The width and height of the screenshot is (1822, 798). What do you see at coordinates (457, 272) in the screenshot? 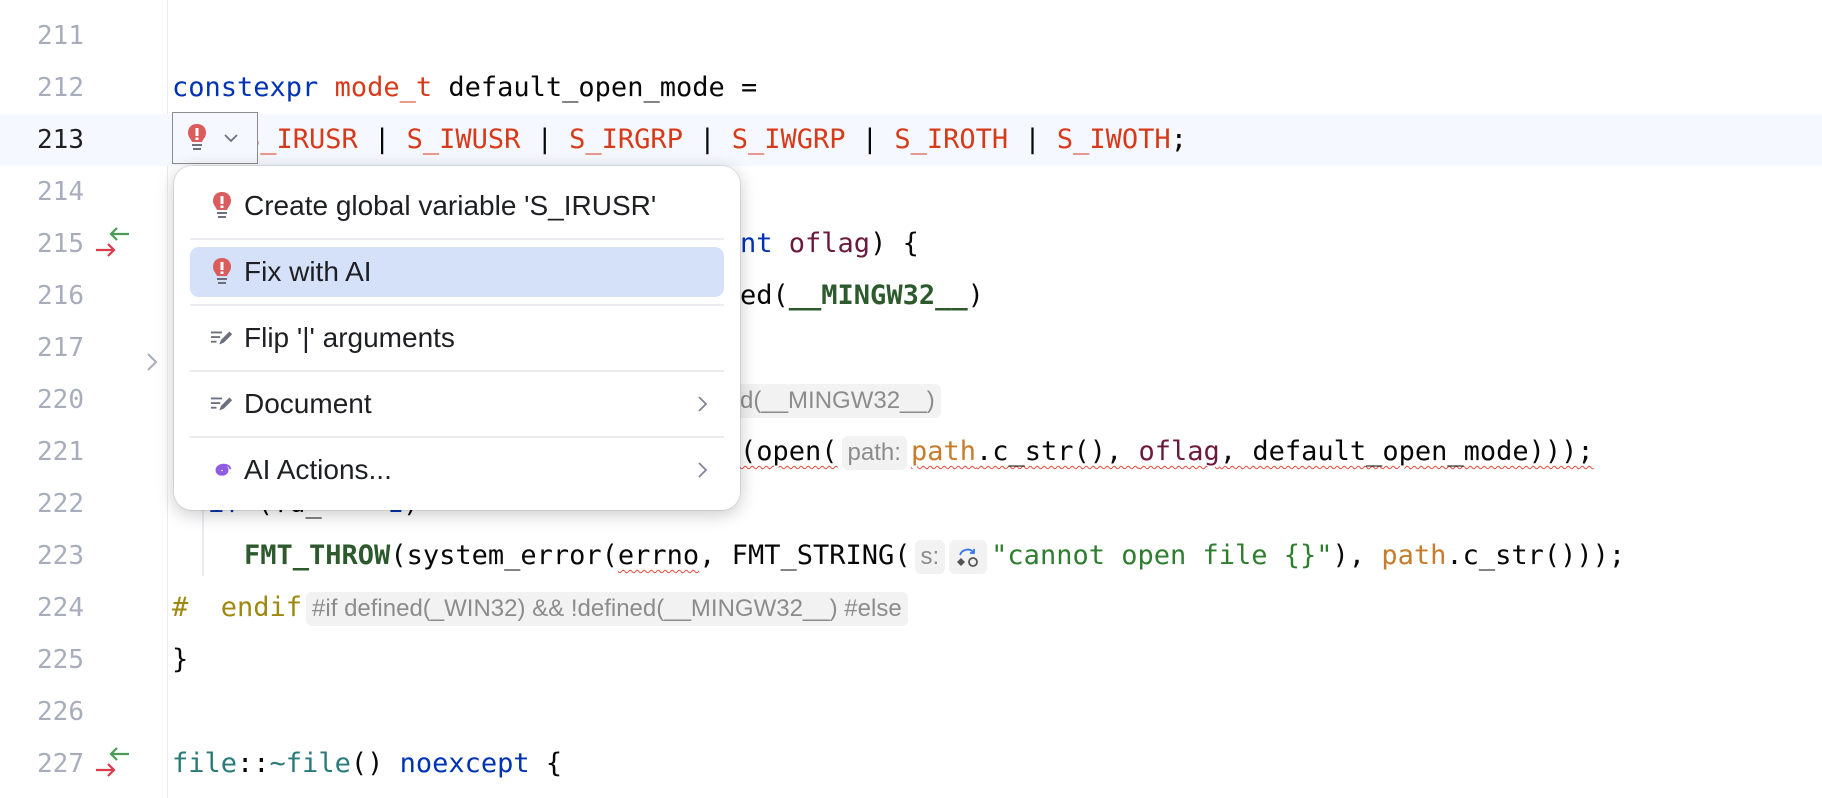
I see `menu-item-fix-with-ai: Fix with AI` at bounding box center [457, 272].